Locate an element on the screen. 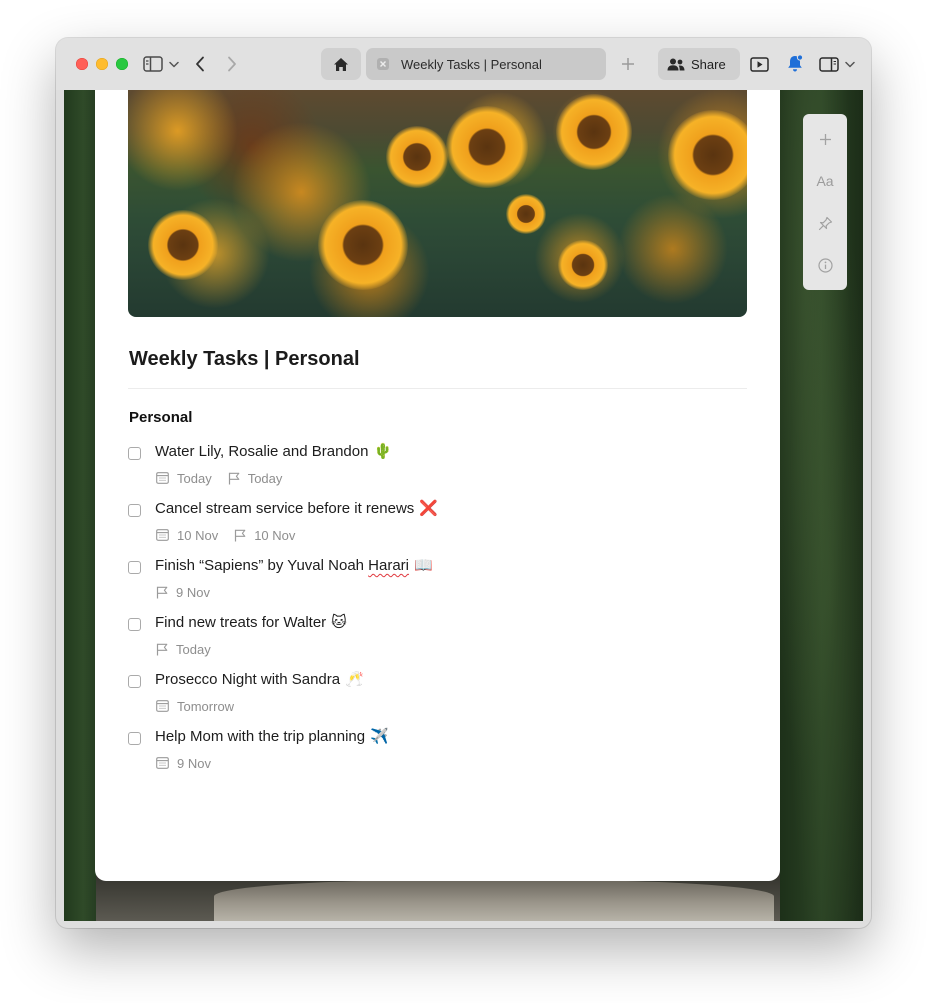  forward-button is located at coordinates (232, 64).